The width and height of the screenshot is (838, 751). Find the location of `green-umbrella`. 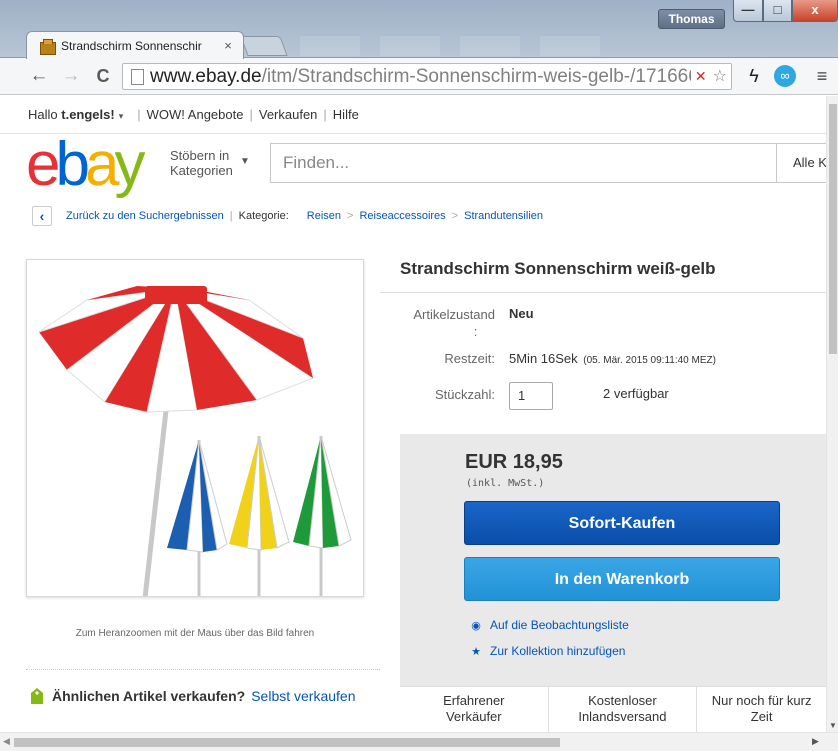

green-umbrella is located at coordinates (322, 515).